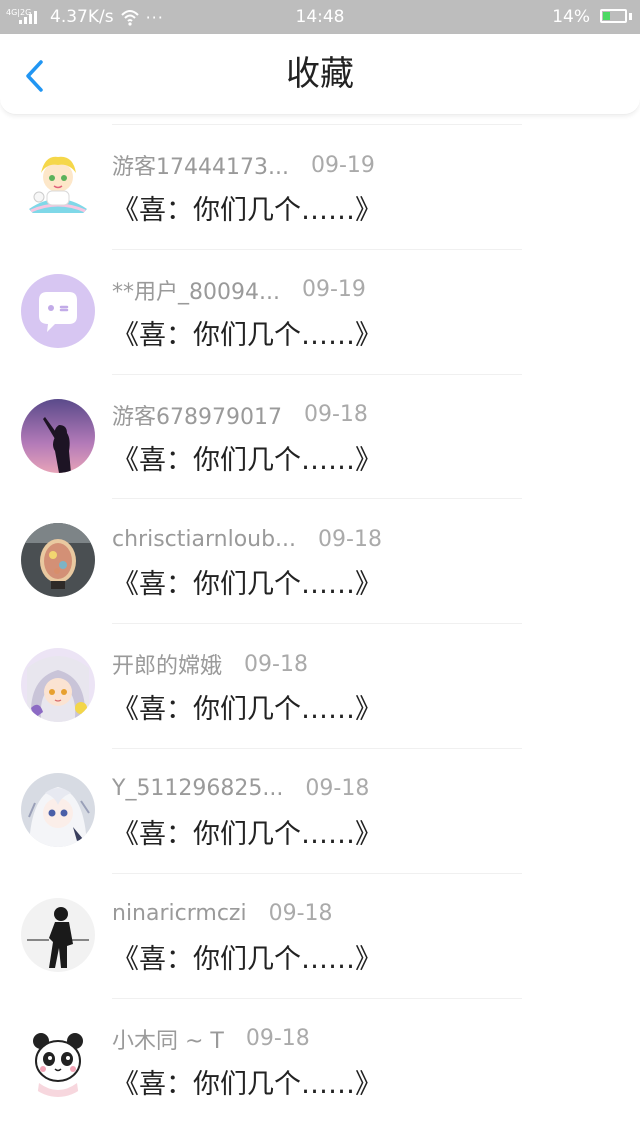 Image resolution: width=640 pixels, height=1138 pixels. What do you see at coordinates (179, 913) in the screenshot?
I see `username: ninaricrmczi` at bounding box center [179, 913].